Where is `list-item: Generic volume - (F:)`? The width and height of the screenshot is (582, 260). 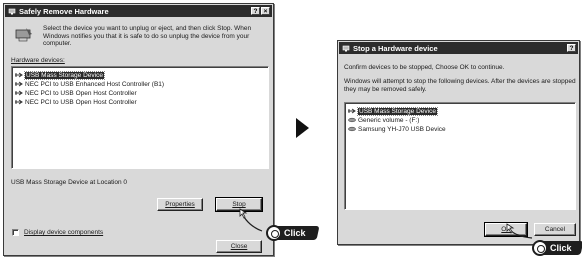 list-item: Generic volume - (F:) is located at coordinates (383, 120).